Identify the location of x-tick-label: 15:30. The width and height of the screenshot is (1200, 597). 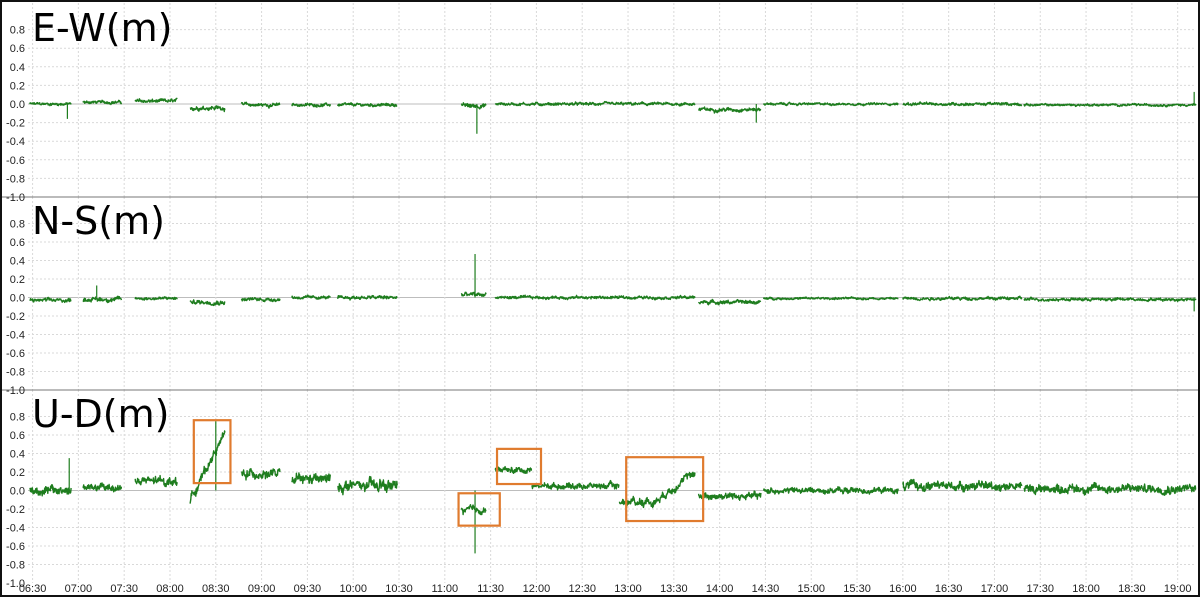
(857, 589).